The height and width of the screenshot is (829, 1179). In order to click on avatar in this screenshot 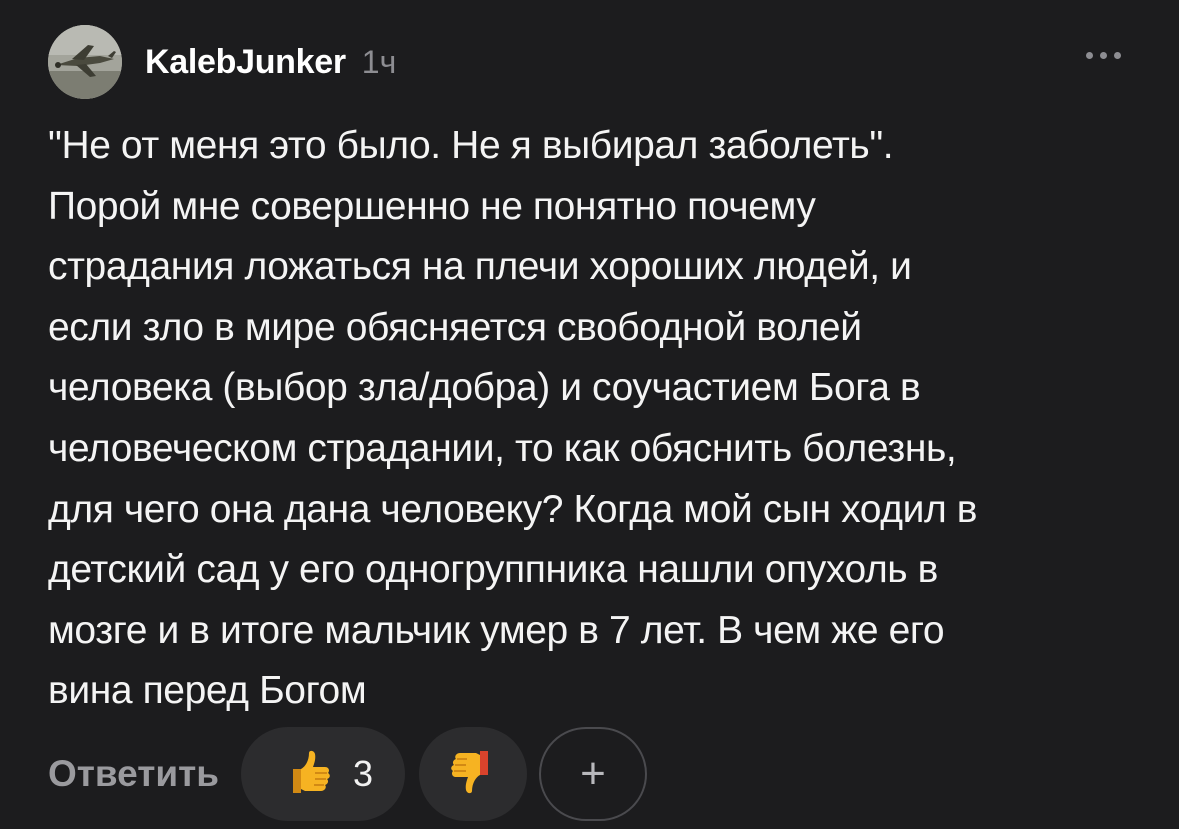, I will do `click(85, 62)`.